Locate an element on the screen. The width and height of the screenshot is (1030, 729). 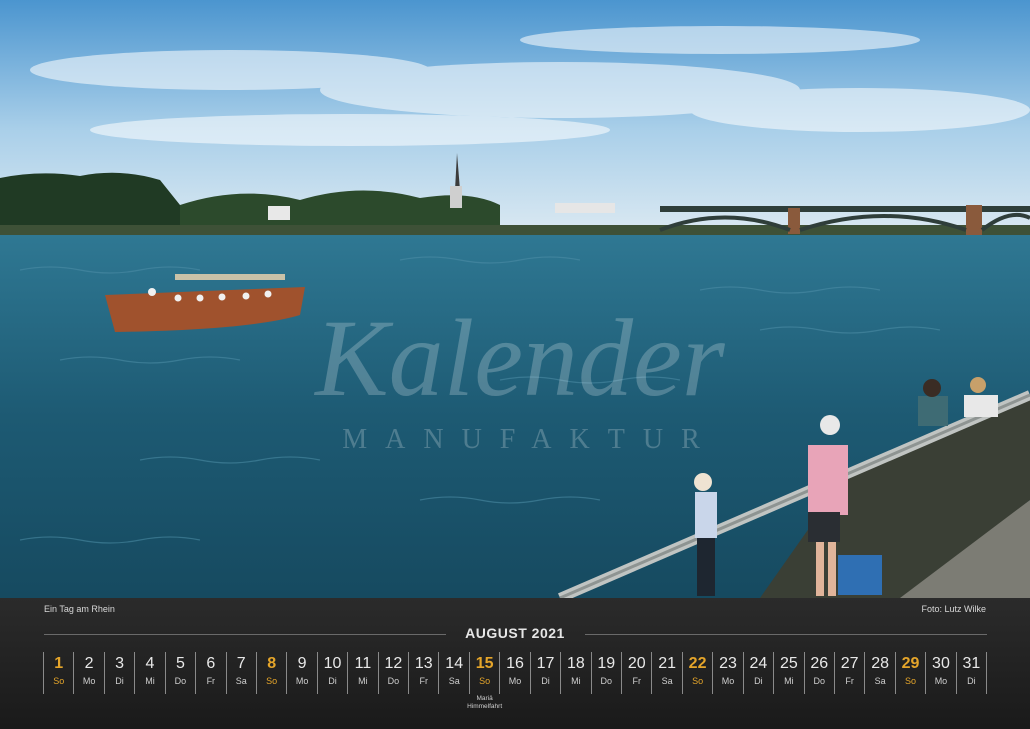
day-cell: 17 Di is located at coordinates (544, 673).